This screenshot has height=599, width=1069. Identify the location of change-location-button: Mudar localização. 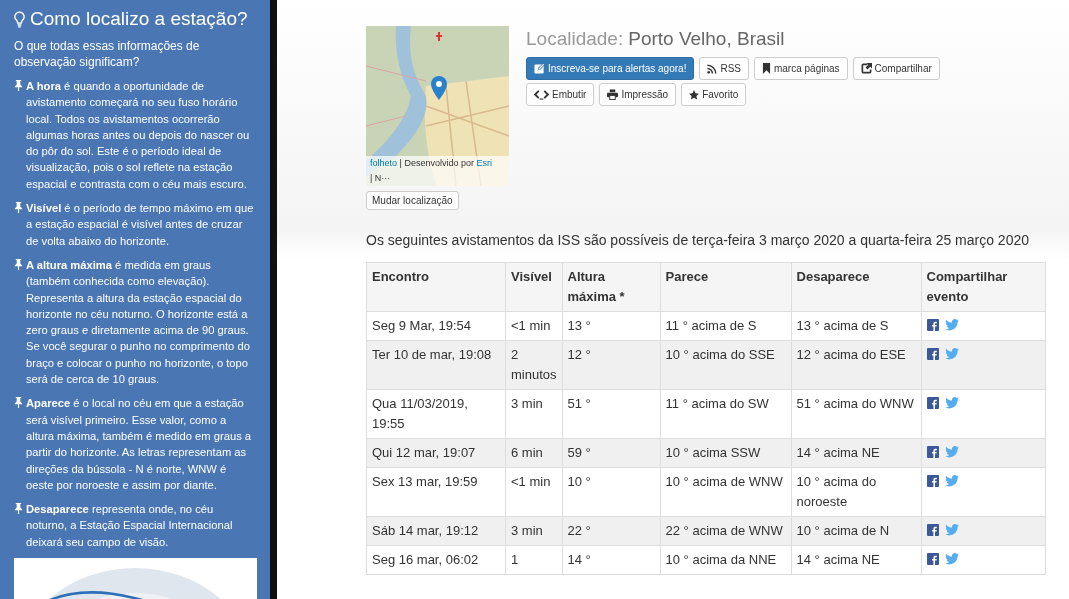
(412, 200).